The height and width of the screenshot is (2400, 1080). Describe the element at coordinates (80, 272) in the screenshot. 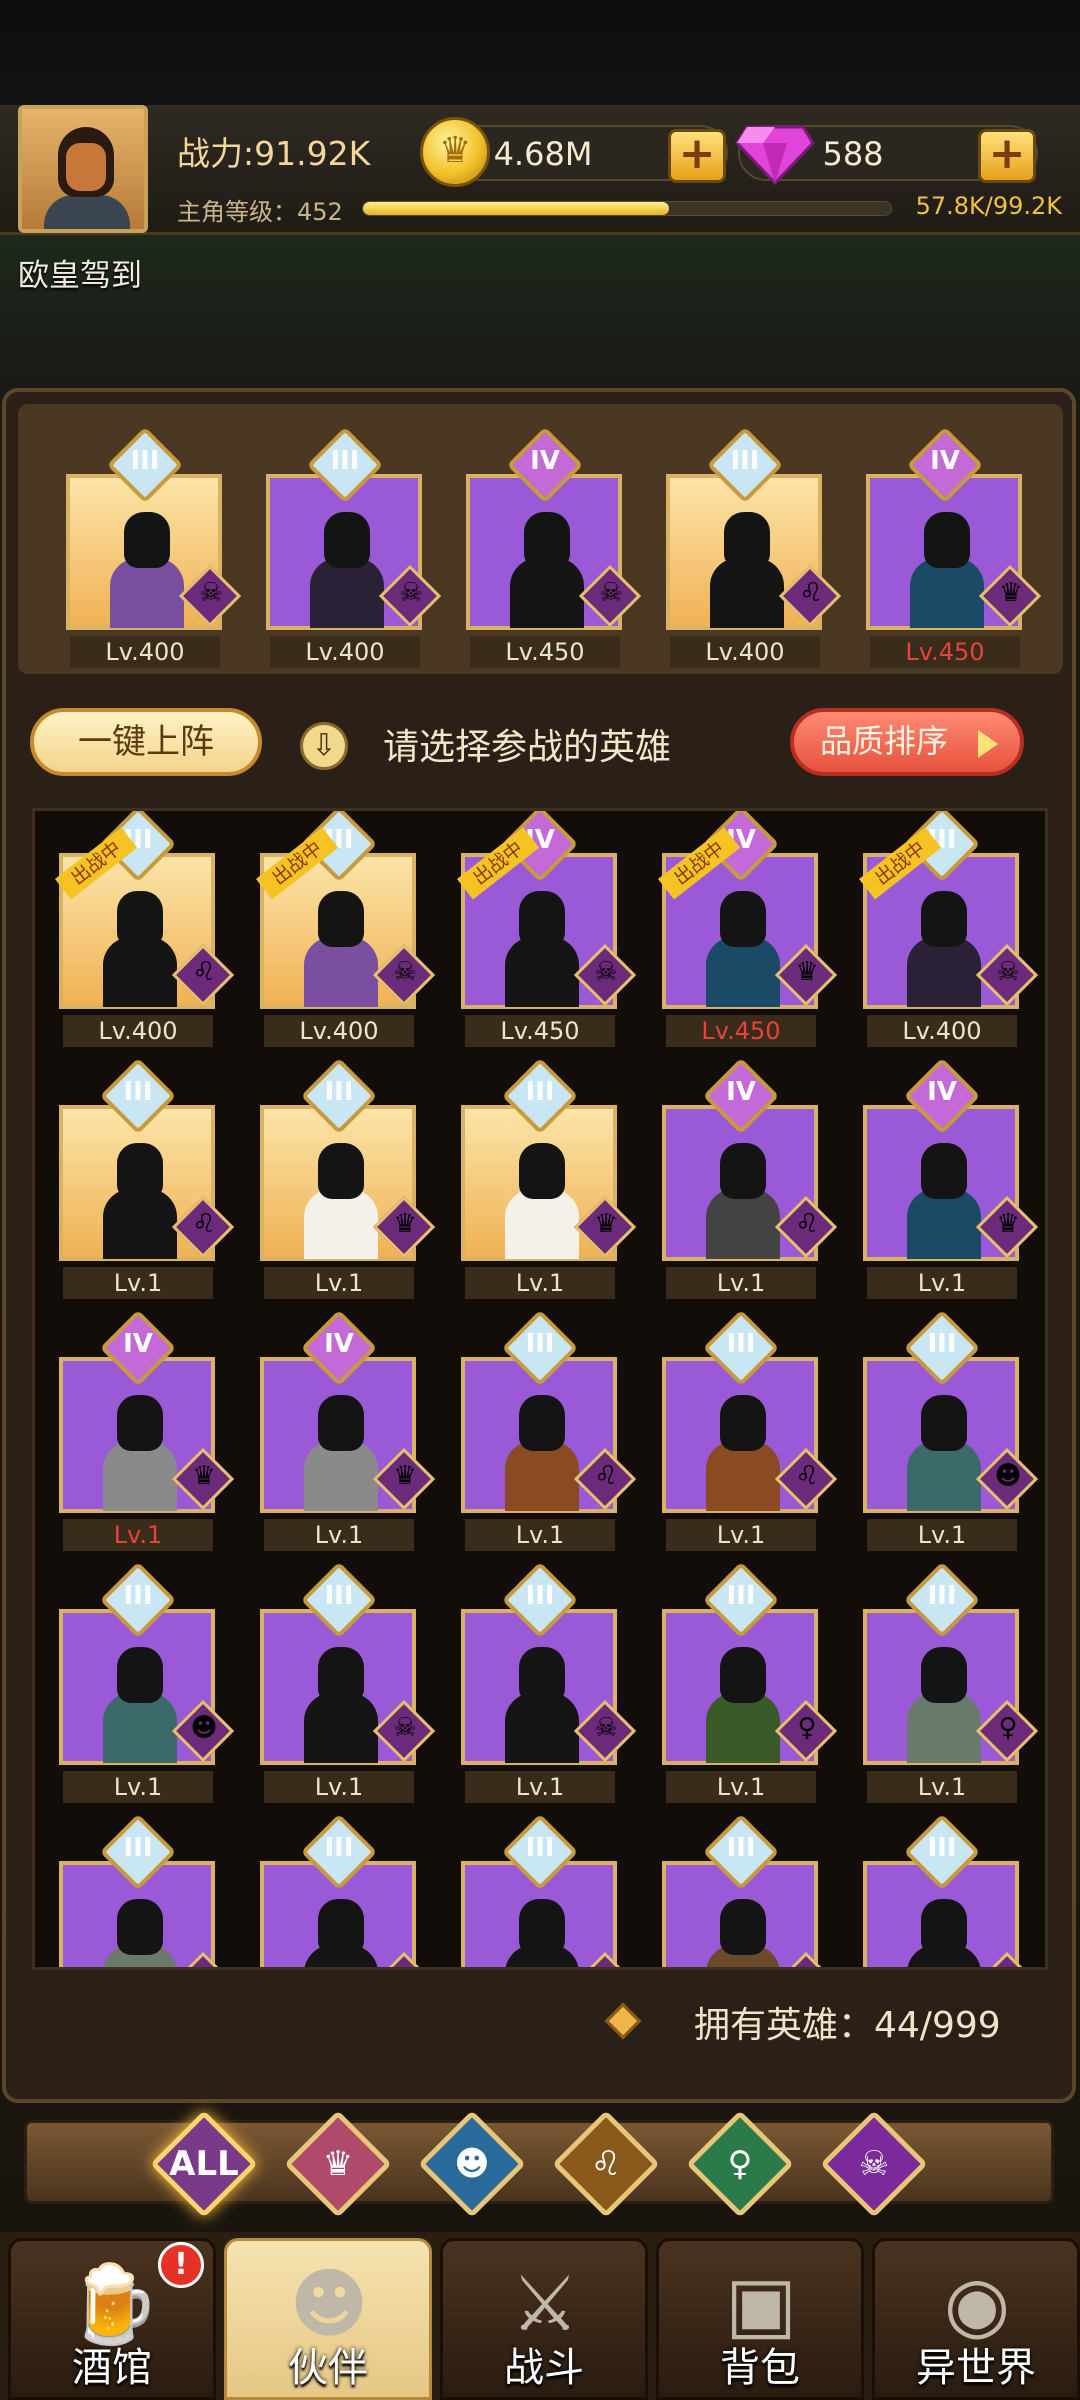

I see `checkin-banner: 欧皇驾到` at that location.